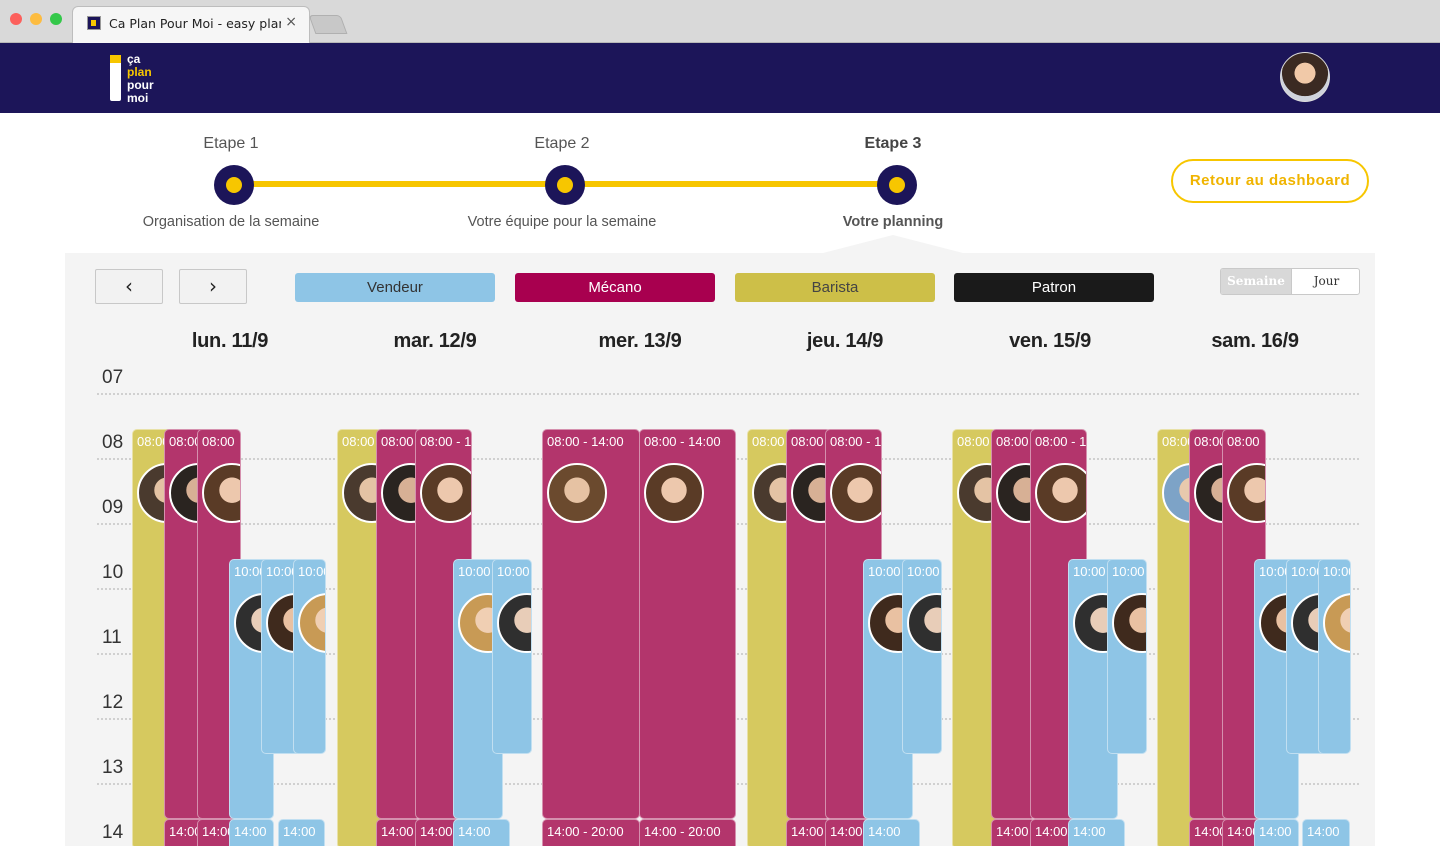  Describe the element at coordinates (835, 287) in the screenshot. I see `legend-barista: Barista` at that location.